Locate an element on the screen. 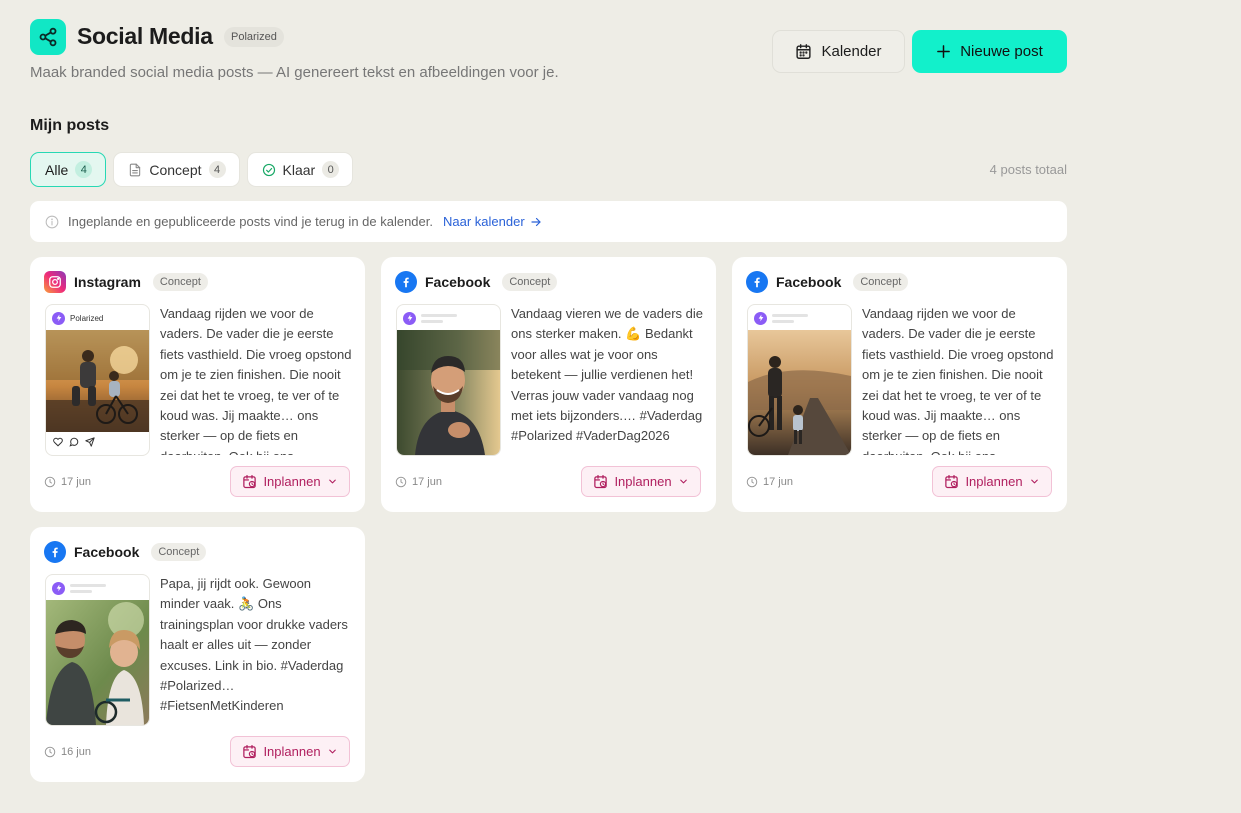 Image resolution: width=1241 pixels, height=813 pixels. info-icon is located at coordinates (52, 221).